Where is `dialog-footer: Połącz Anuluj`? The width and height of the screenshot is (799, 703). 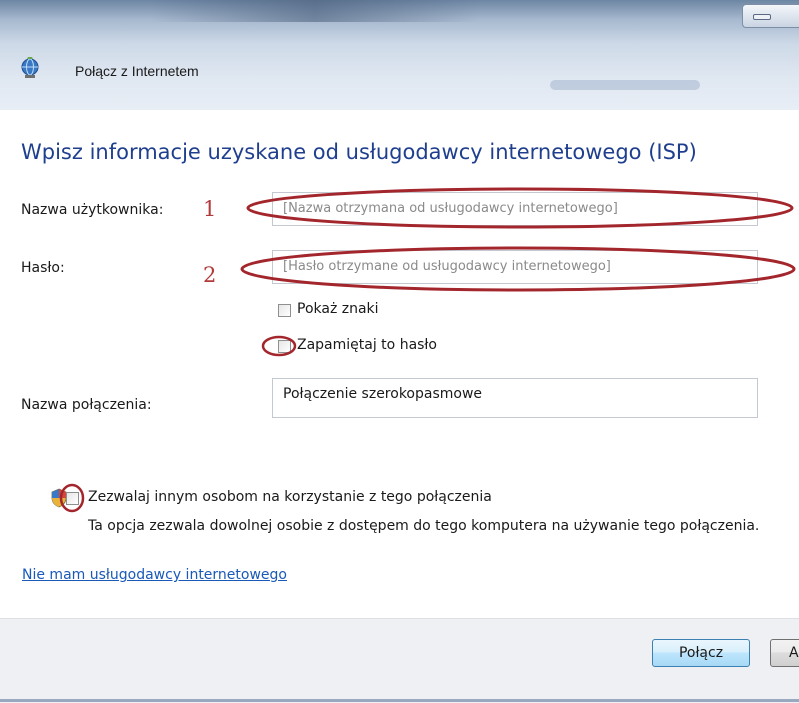
dialog-footer: Połącz Anuluj is located at coordinates (399, 660).